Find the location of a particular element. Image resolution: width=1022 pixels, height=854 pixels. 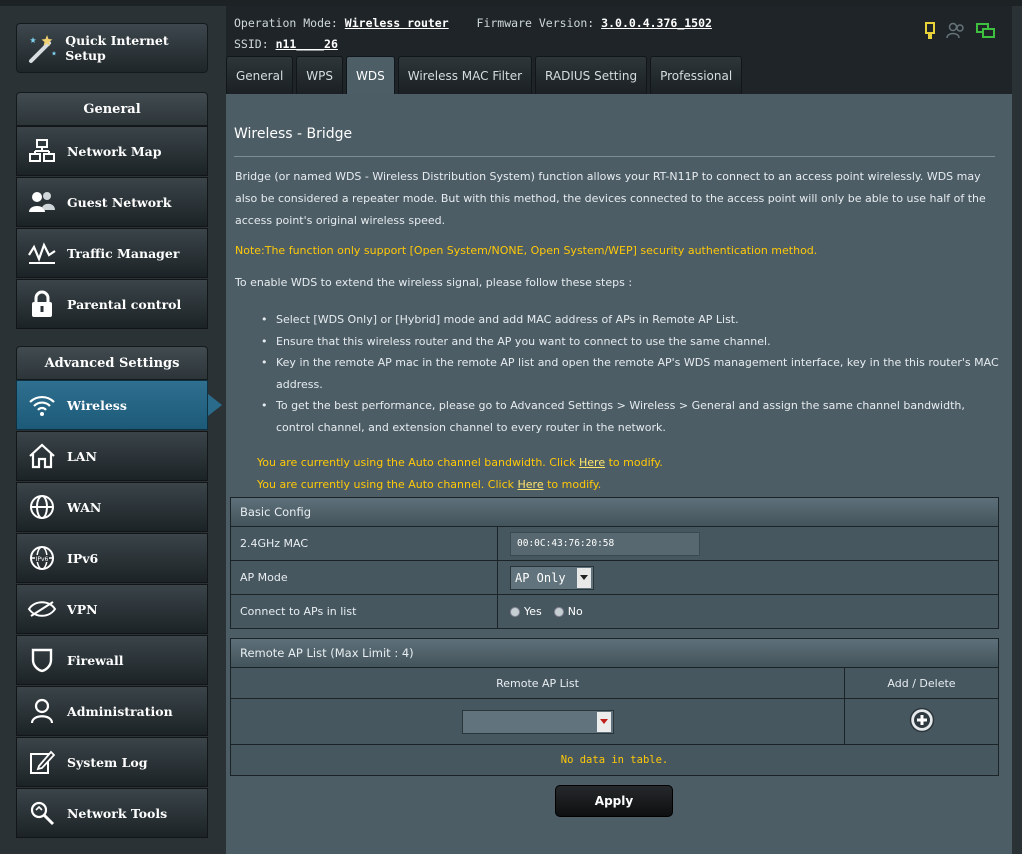

remote-ap-select is located at coordinates (537, 721).